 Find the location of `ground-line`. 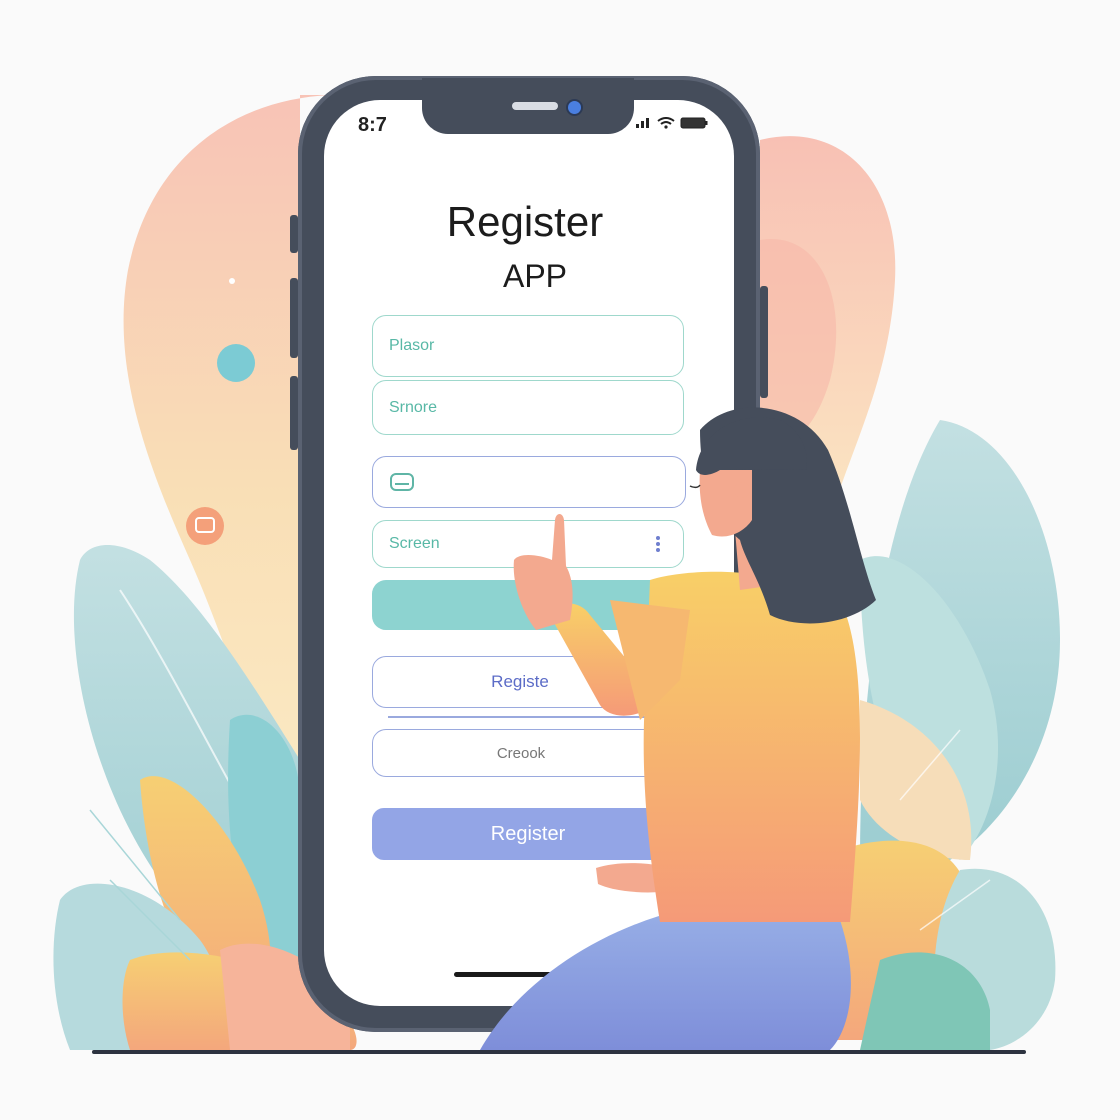

ground-line is located at coordinates (559, 1052).